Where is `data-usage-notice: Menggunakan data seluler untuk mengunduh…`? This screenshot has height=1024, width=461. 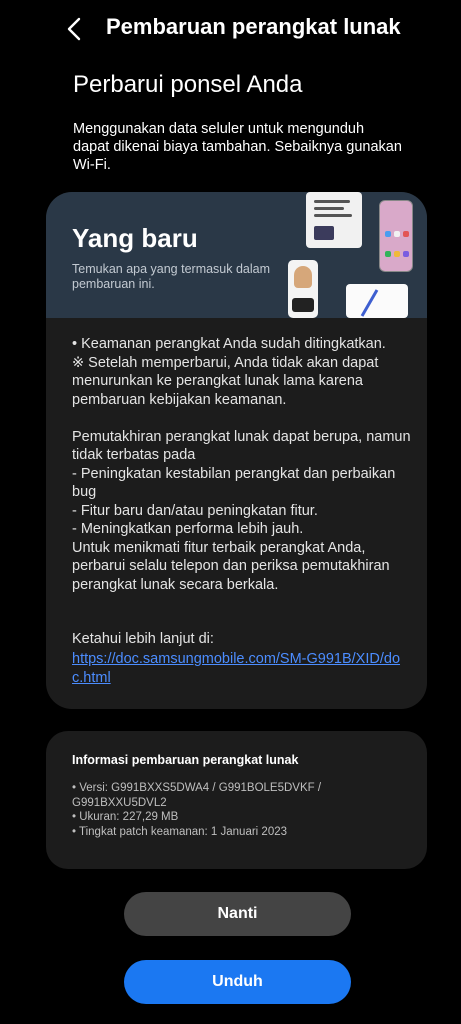
data-usage-notice: Menggunakan data seluler untuk mengunduh… is located at coordinates (237, 147).